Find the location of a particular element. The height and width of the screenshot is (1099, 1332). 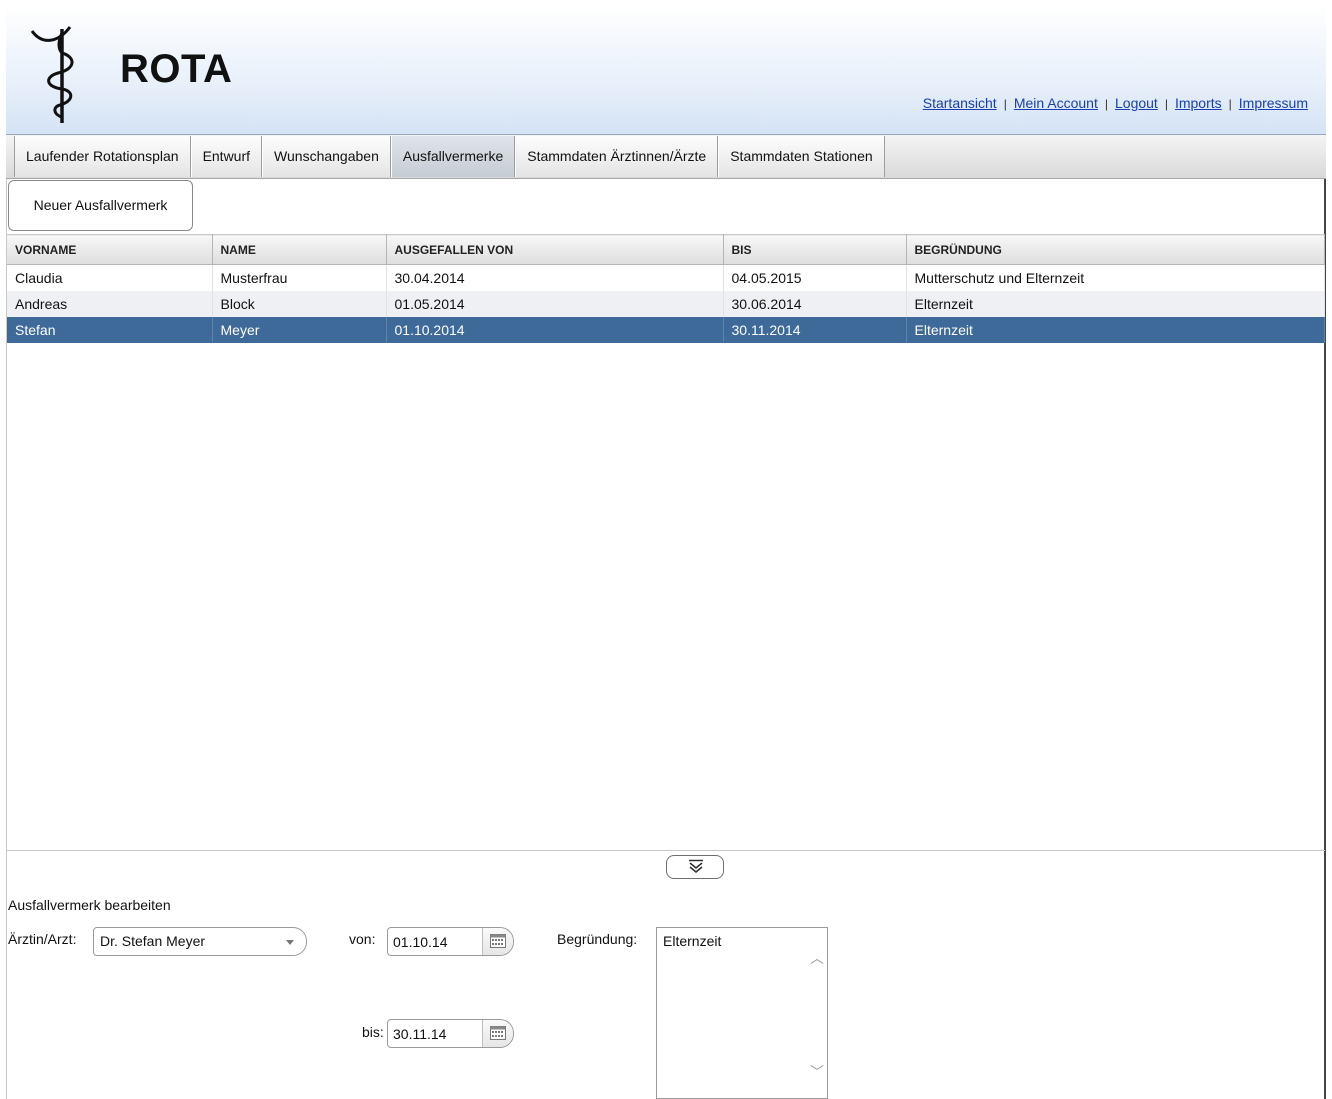

doctor-select: Dr. Stefan Meyer is located at coordinates (200, 941).